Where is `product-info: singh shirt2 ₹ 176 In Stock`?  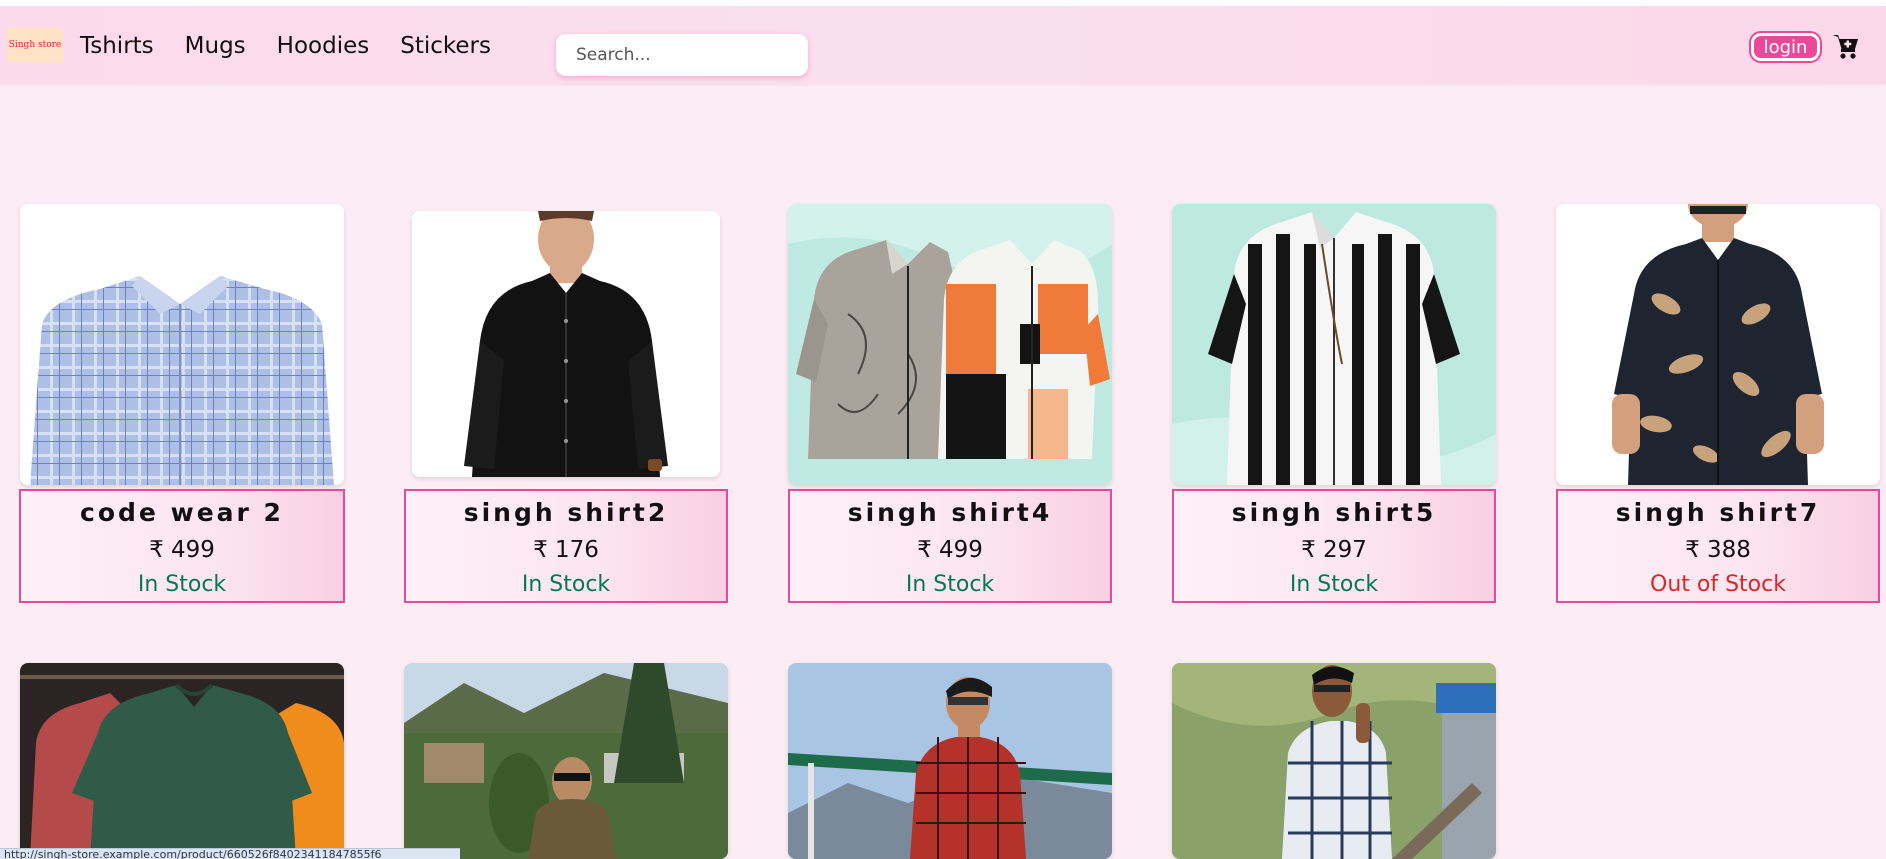 product-info: singh shirt2 ₹ 176 In Stock is located at coordinates (566, 546).